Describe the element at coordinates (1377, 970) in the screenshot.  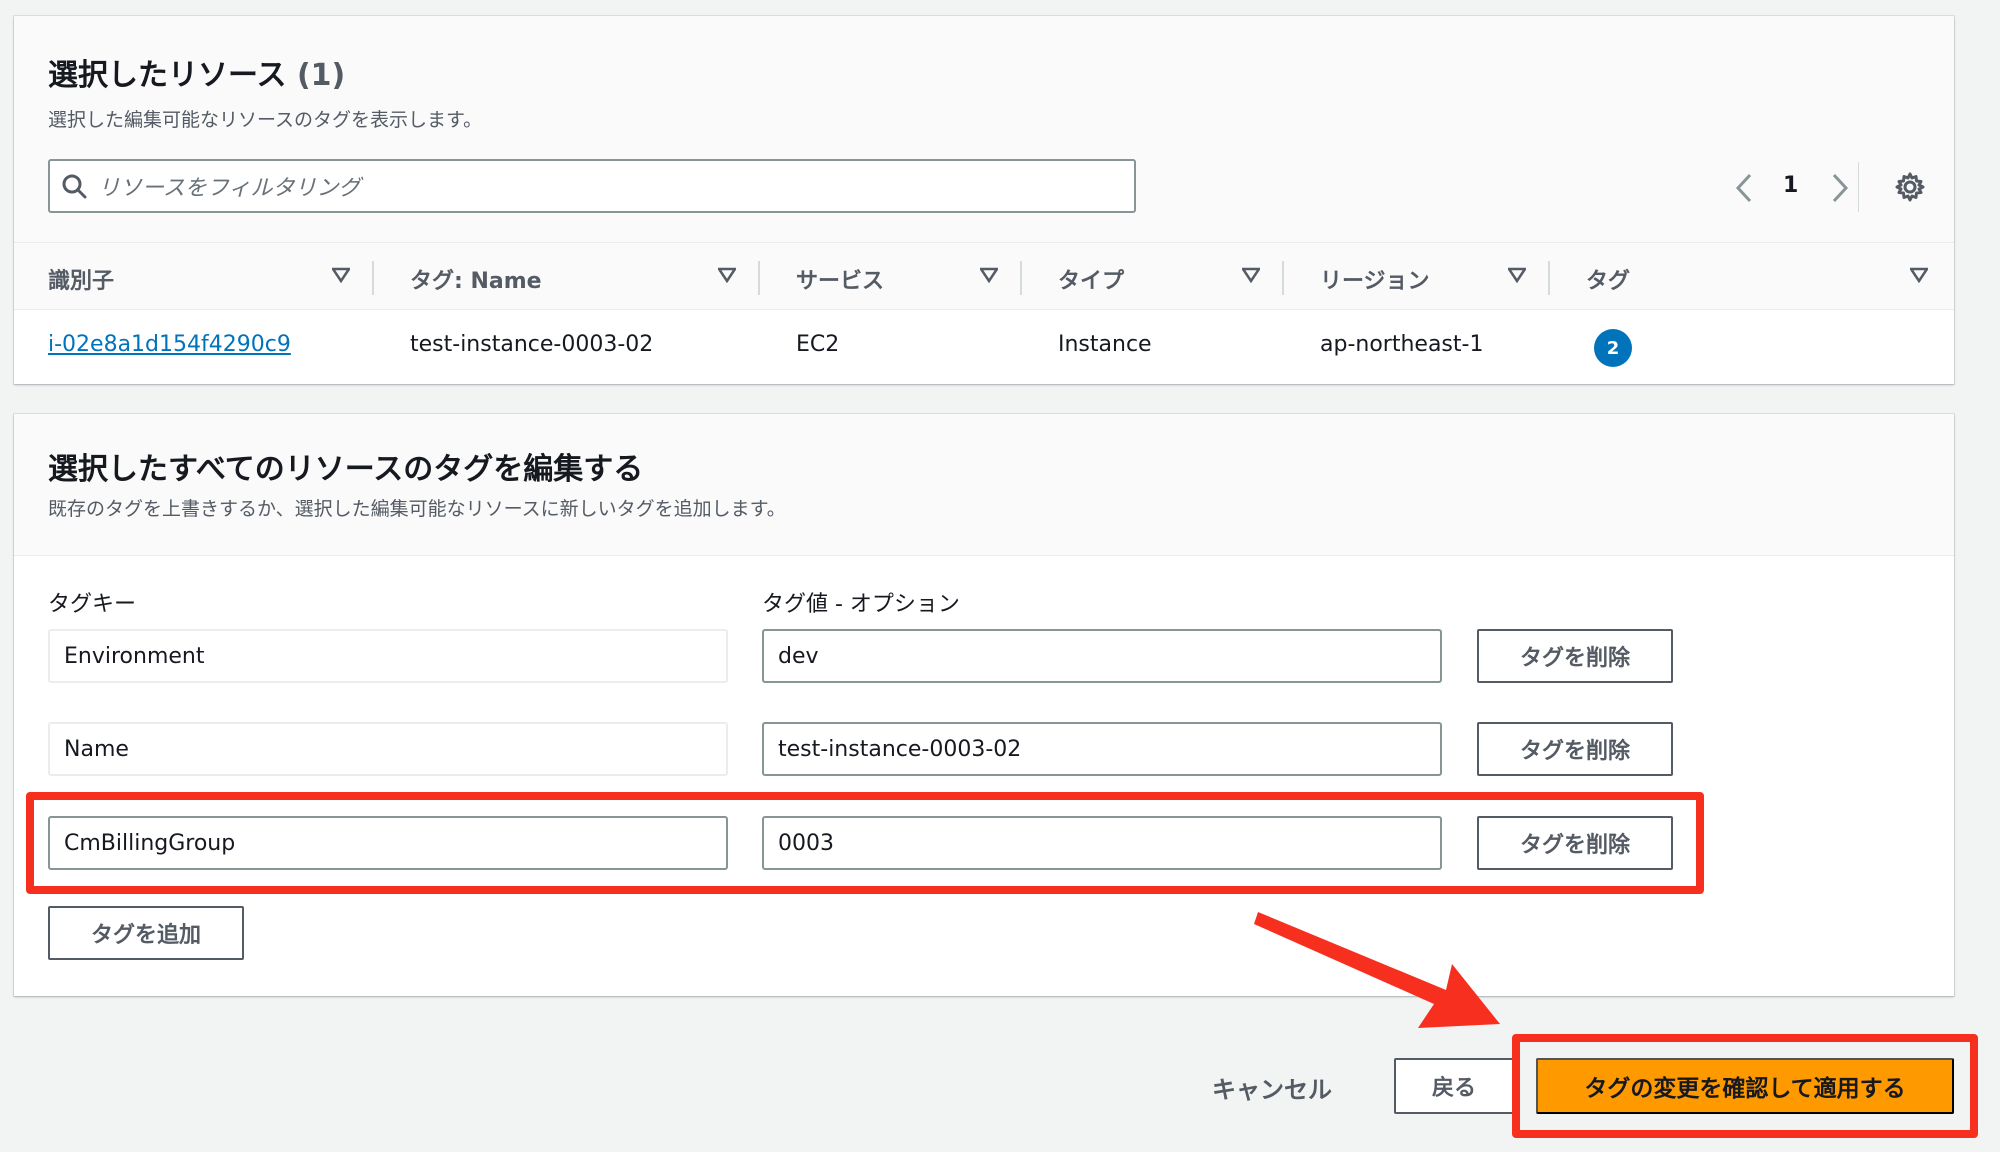
I see `annotation-arrow-icon` at that location.